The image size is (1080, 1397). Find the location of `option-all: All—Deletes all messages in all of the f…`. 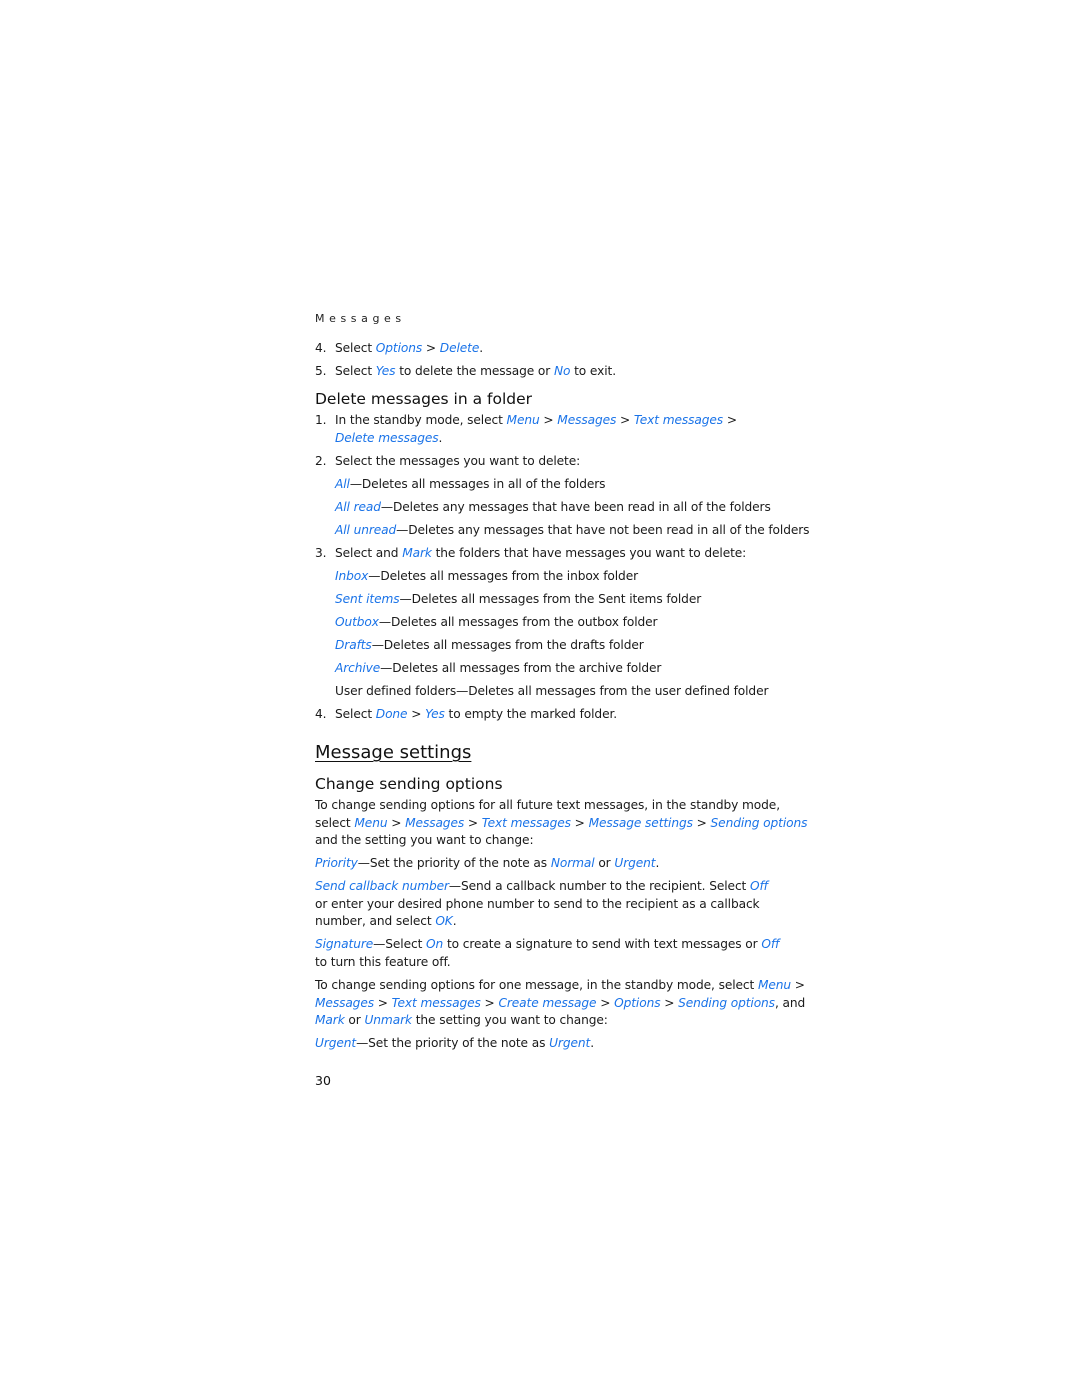

option-all: All—Deletes all messages in all of the f… is located at coordinates (470, 484).